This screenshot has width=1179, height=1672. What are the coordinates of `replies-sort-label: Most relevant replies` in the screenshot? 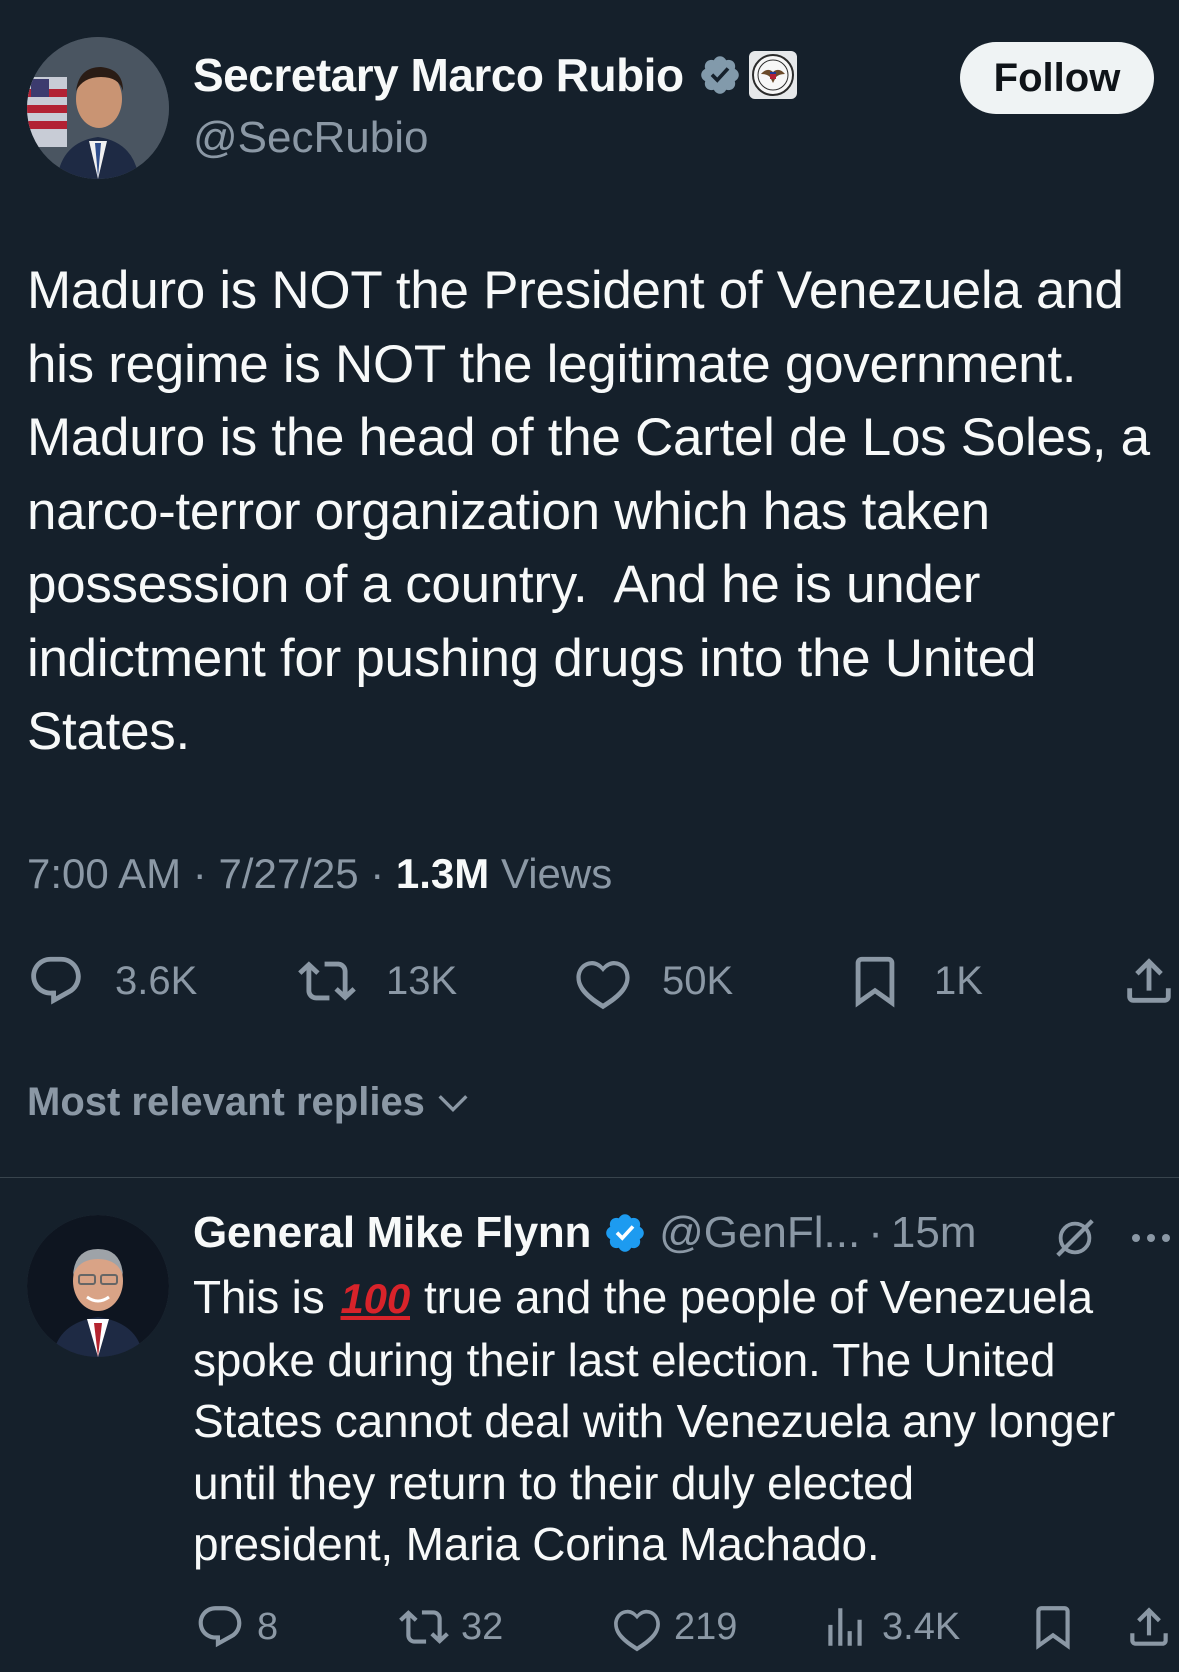 It's located at (226, 1102).